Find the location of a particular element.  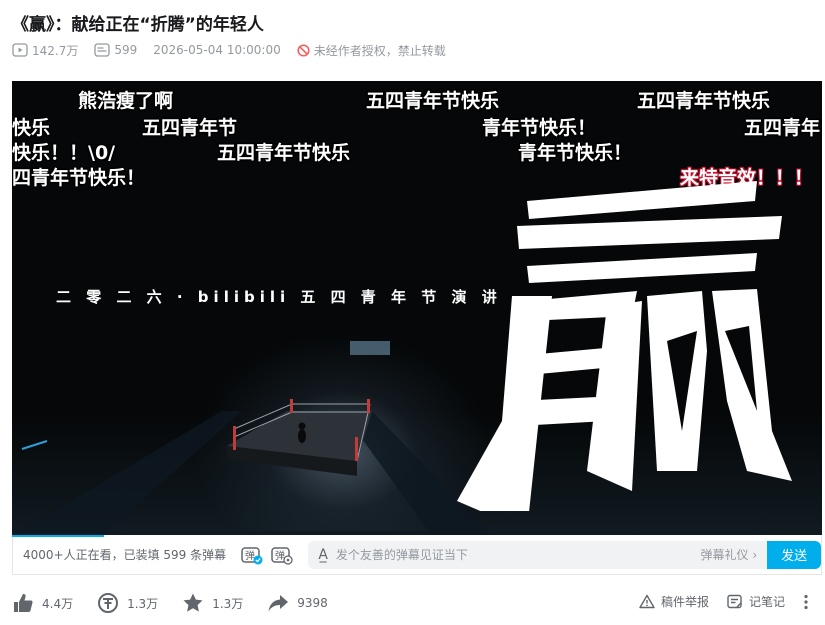

danmaku-etiquette-link: 弹幕礼仪 › is located at coordinates (729, 554).